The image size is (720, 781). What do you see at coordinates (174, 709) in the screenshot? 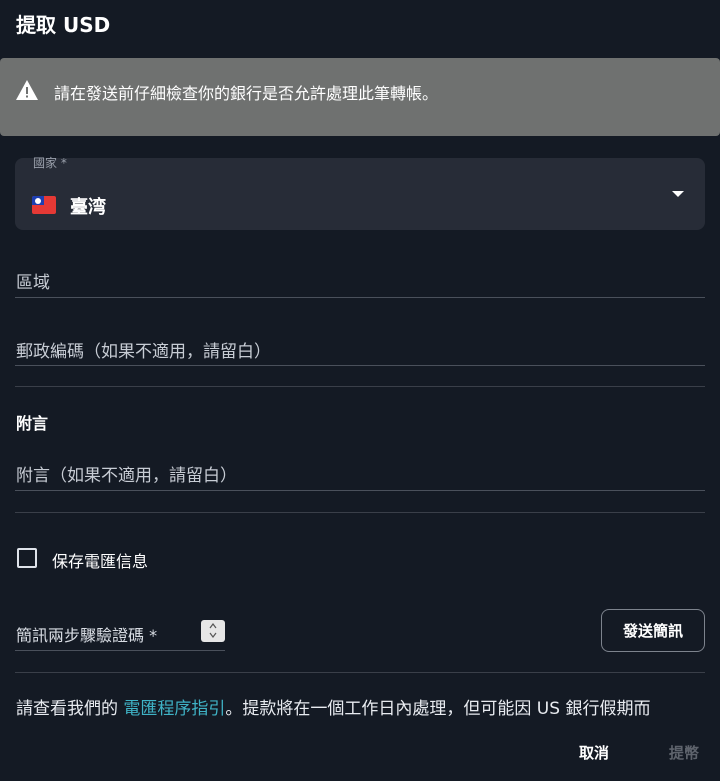
I see `wire-guide-link: 電匯程序指引` at bounding box center [174, 709].